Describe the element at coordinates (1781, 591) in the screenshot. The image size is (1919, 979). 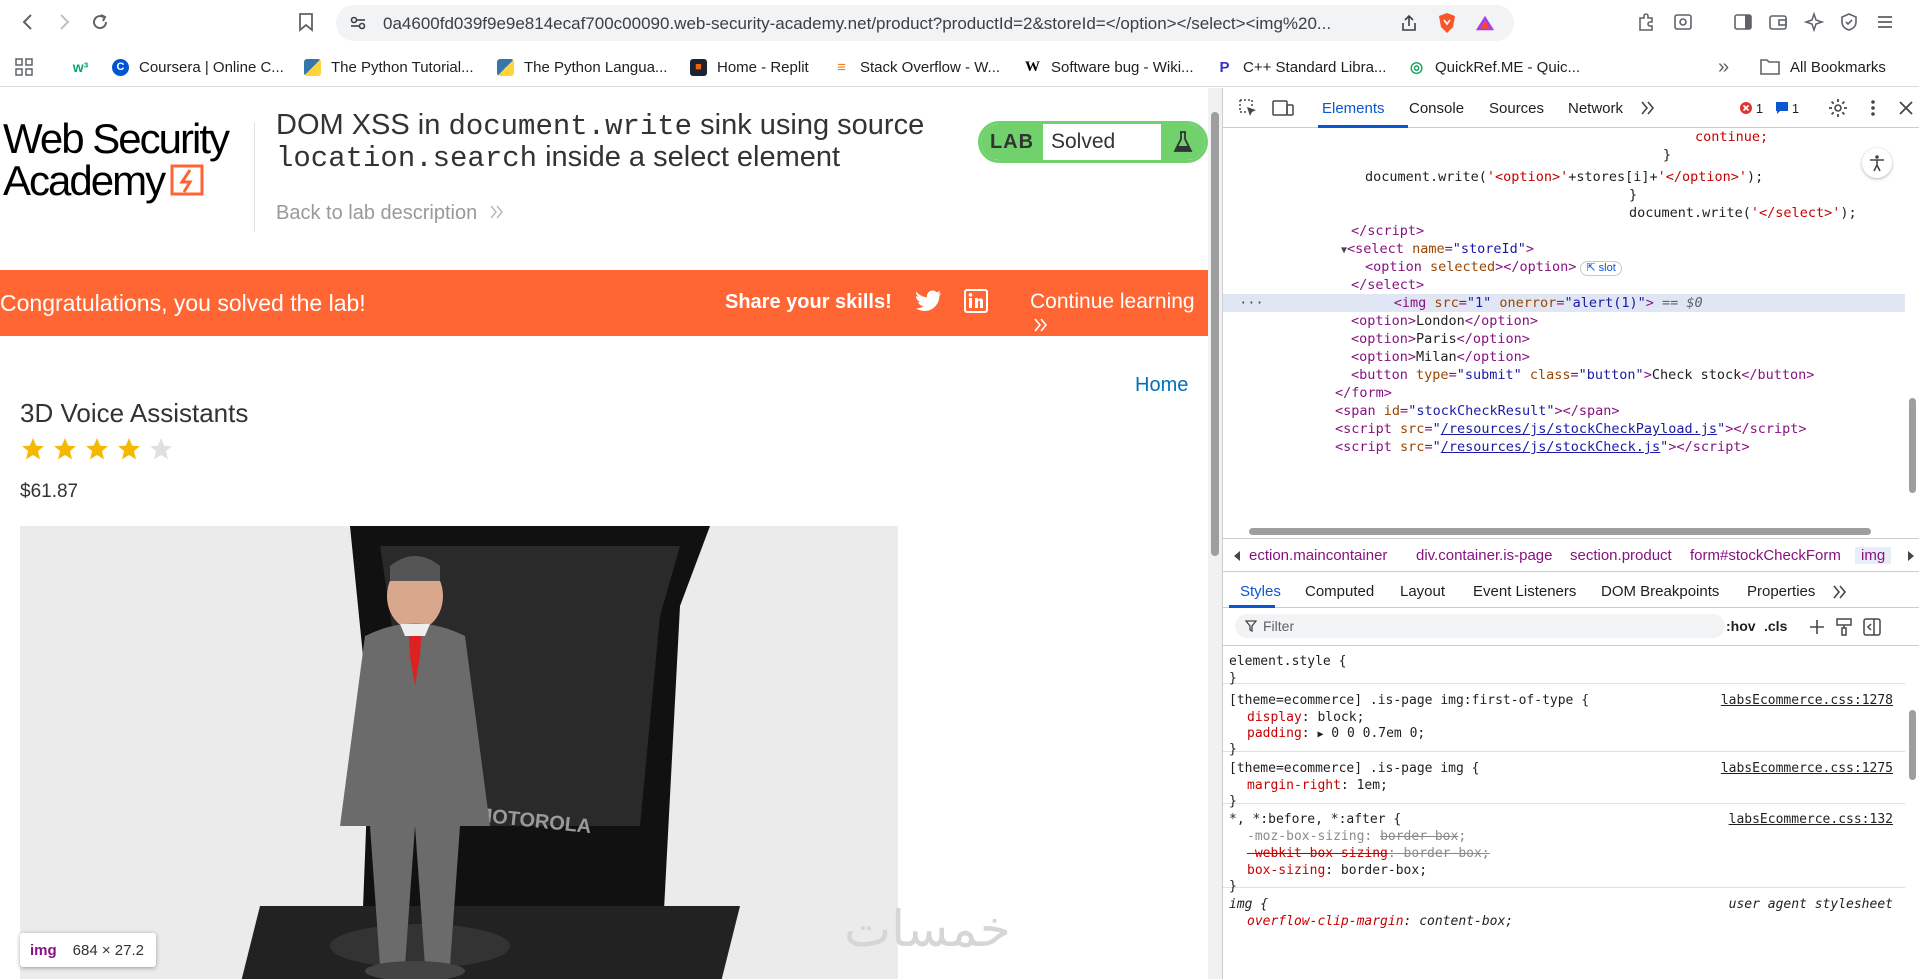
I see `tab-properties: Properties` at that location.